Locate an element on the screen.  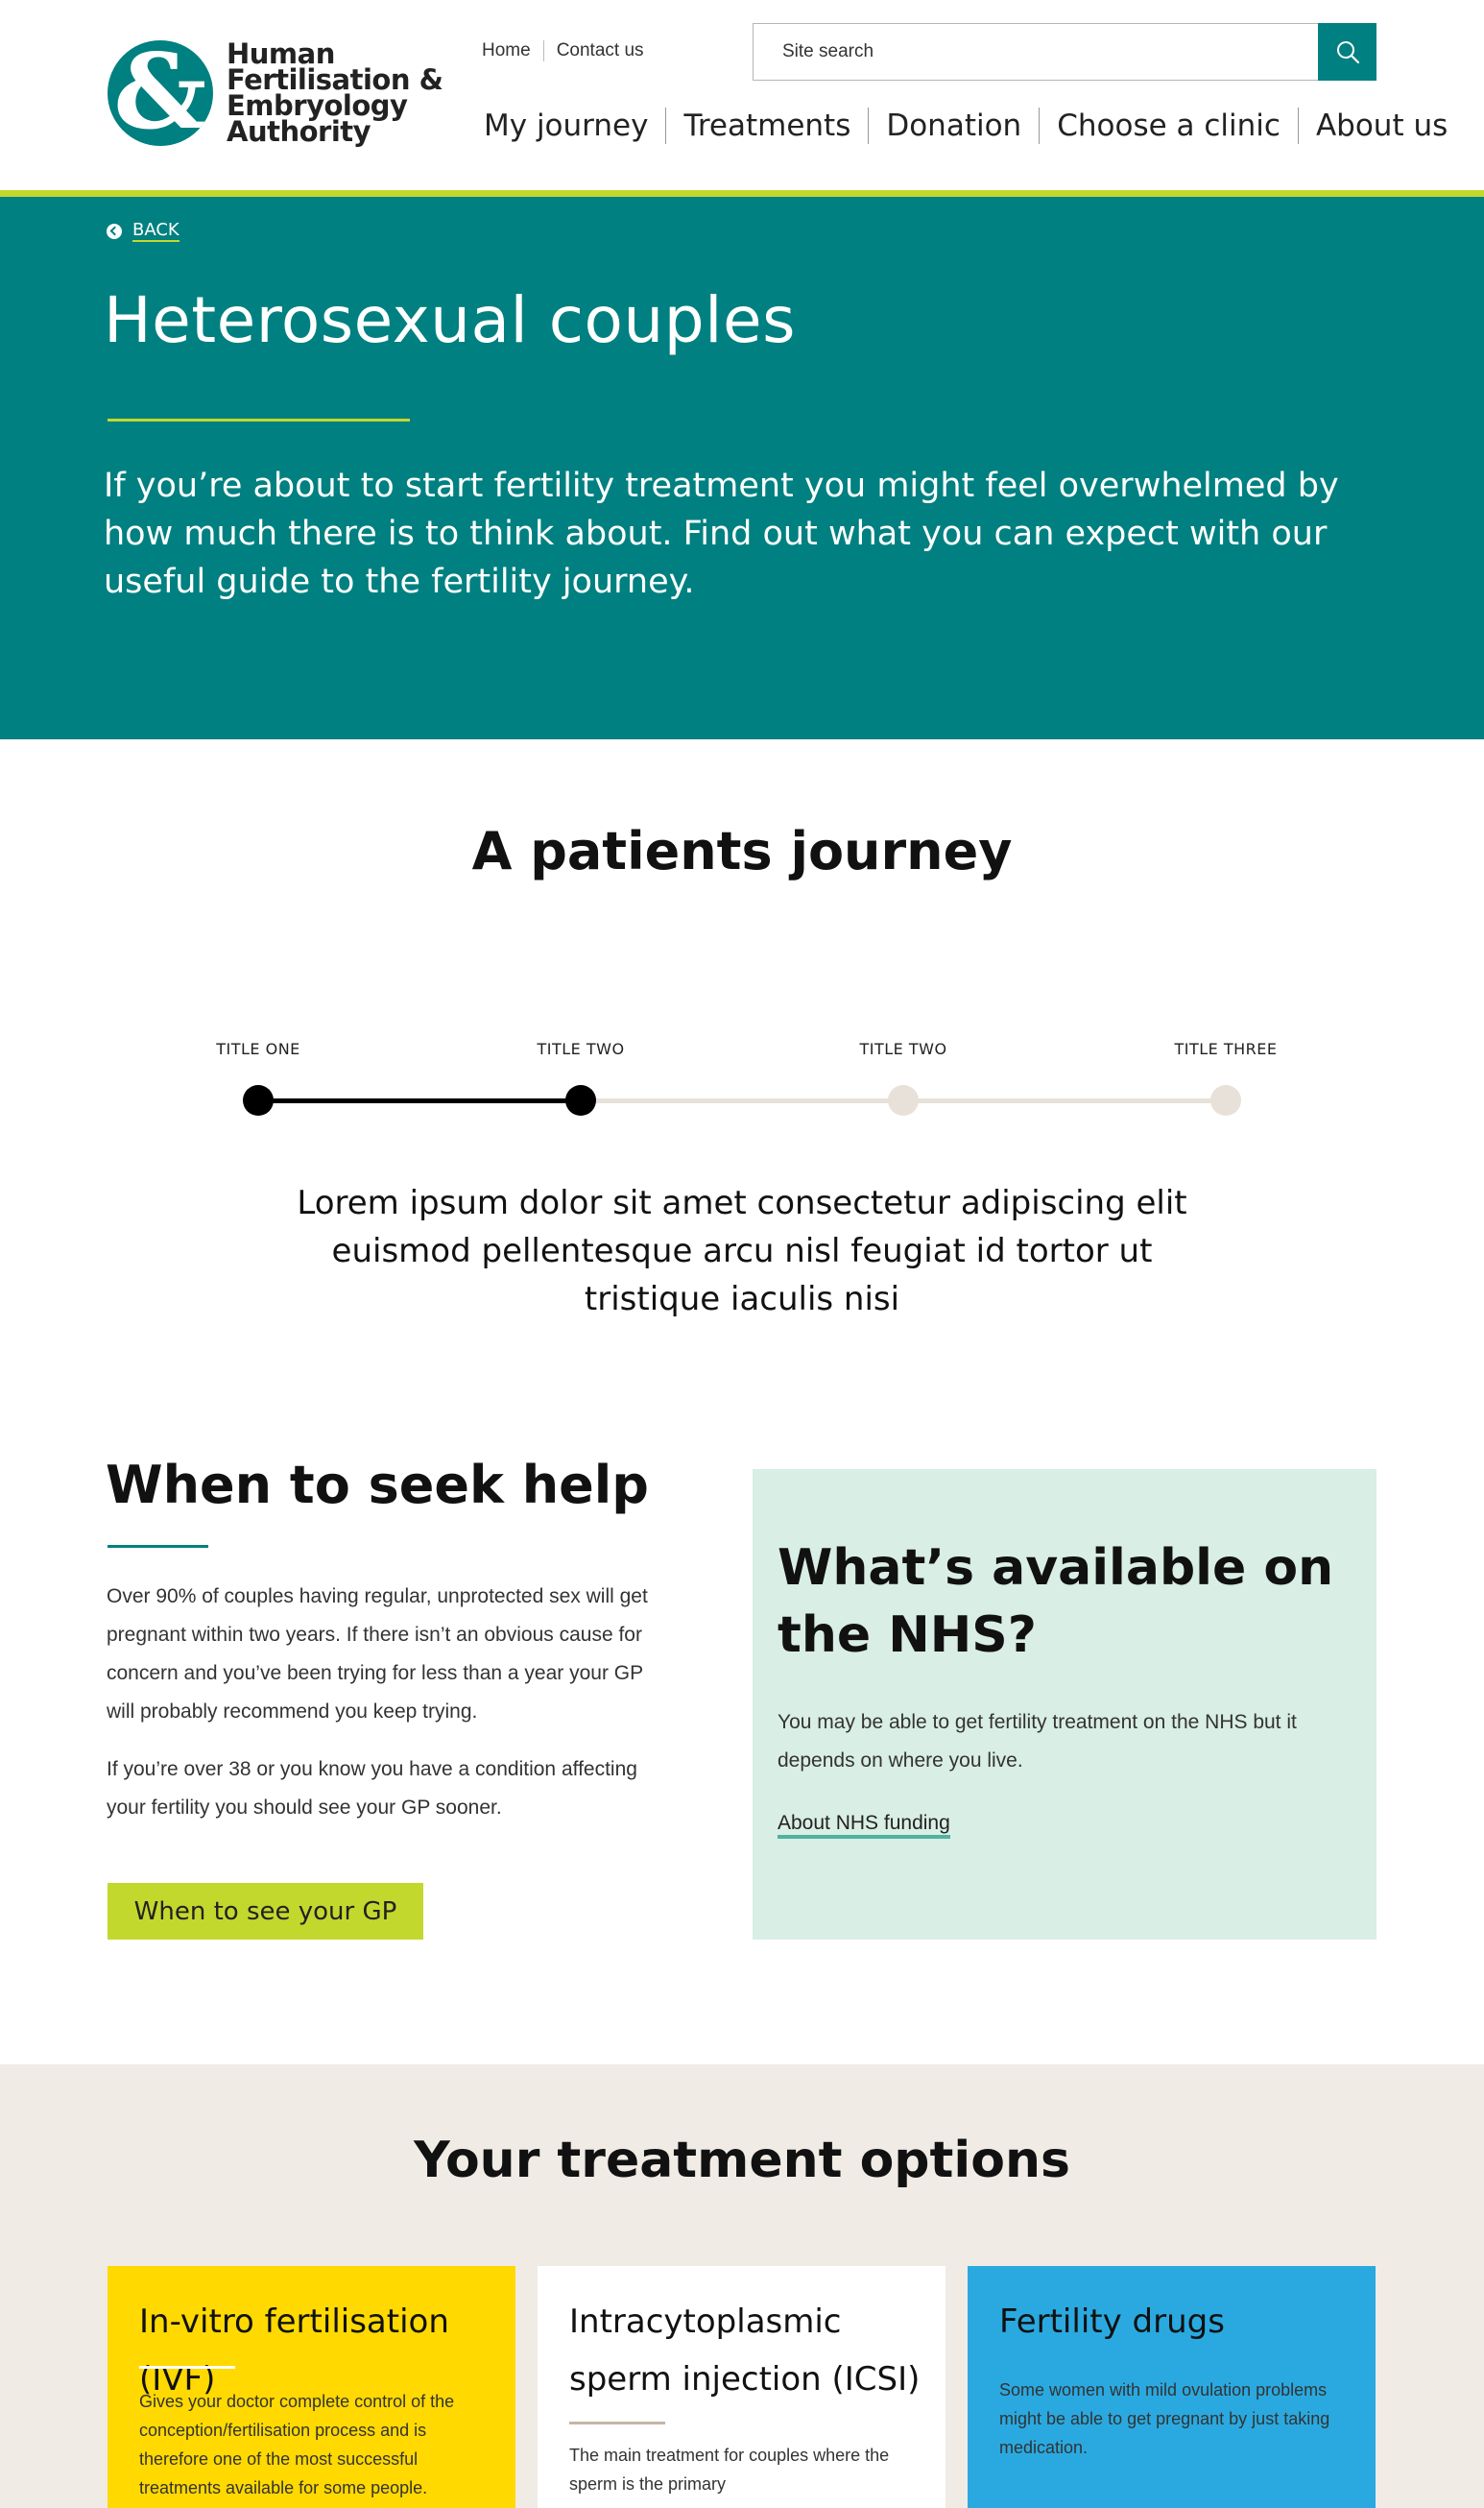
utility-nav: Home Contact us is located at coordinates (563, 51).